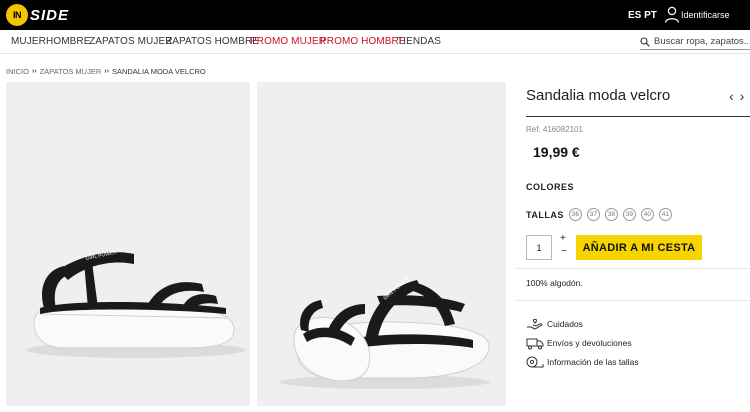 The width and height of the screenshot is (750, 412). What do you see at coordinates (535, 344) in the screenshot?
I see `truck-icon` at bounding box center [535, 344].